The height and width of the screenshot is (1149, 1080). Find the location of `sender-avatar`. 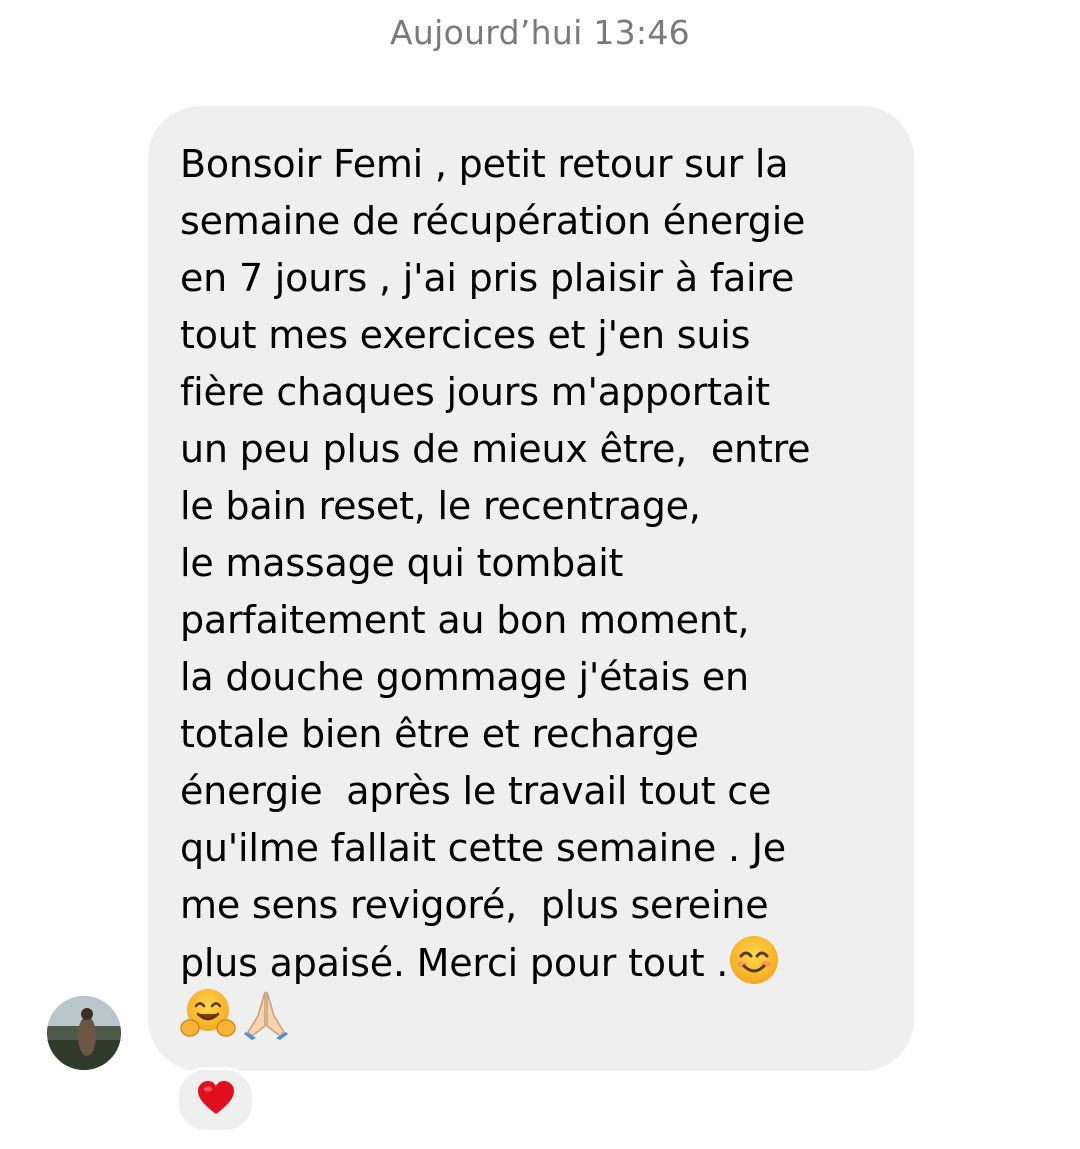

sender-avatar is located at coordinates (84, 1033).